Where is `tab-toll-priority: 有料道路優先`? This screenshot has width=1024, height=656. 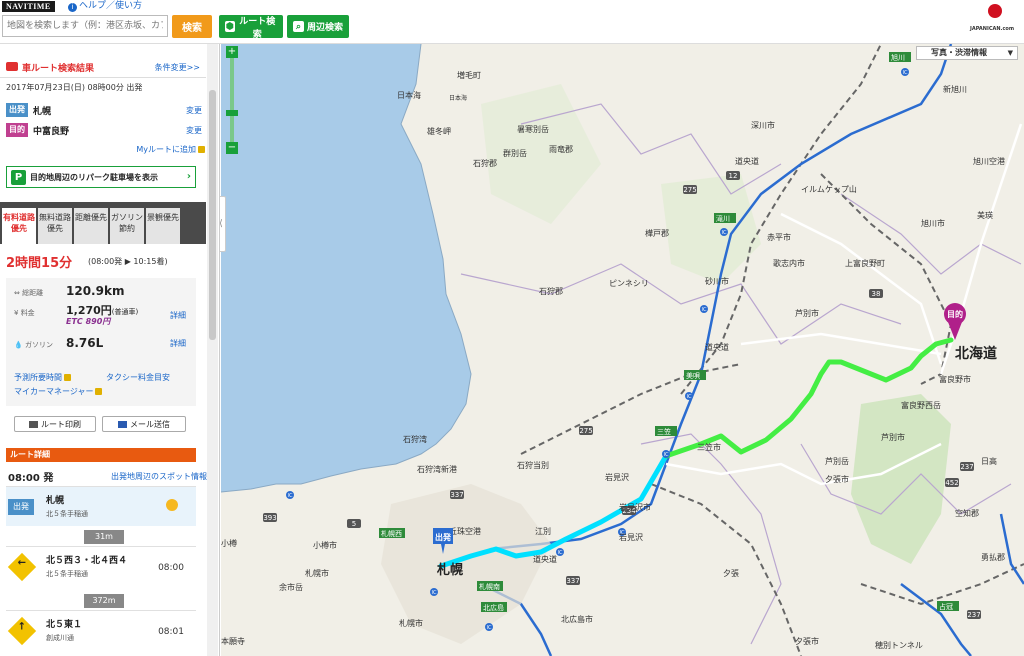
tab-toll-priority: 有料道路優先 is located at coordinates (19, 226).